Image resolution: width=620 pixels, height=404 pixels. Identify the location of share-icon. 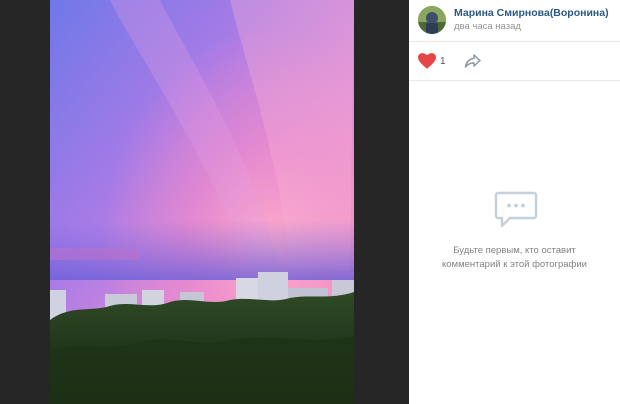
(472, 61).